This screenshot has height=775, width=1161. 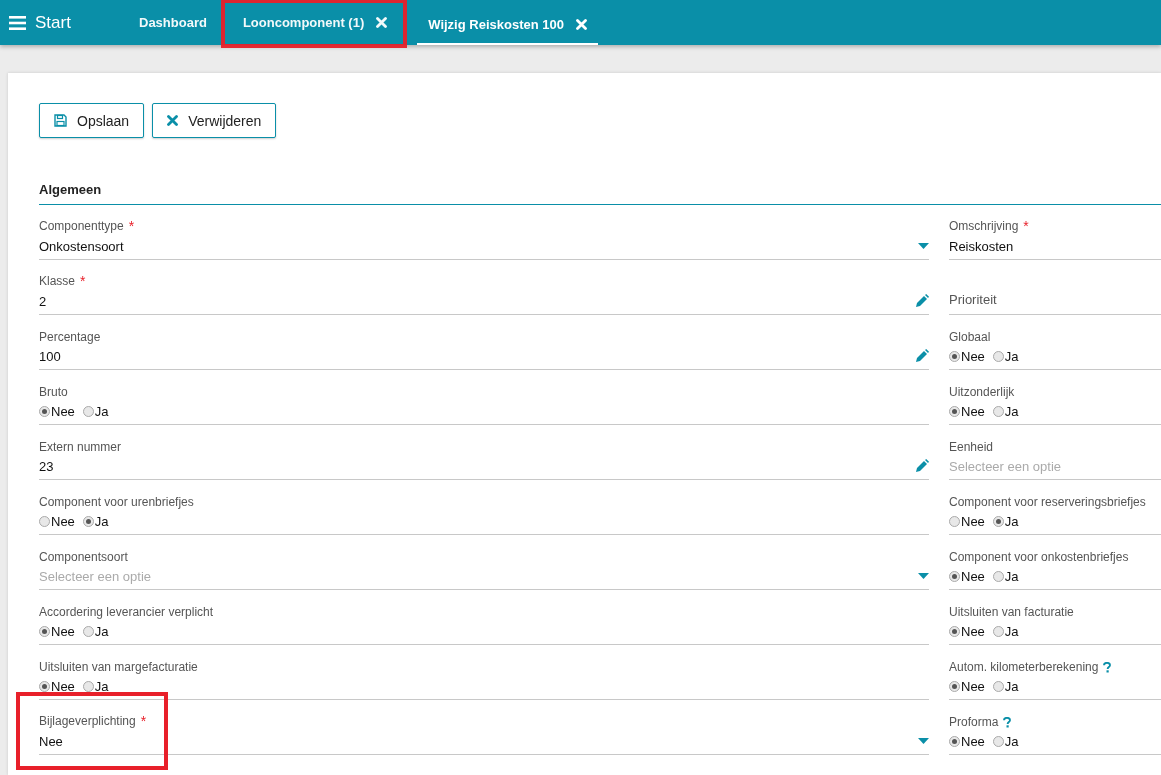 I want to click on field-label: Autom. kilometerberekening, so click(x=1024, y=667).